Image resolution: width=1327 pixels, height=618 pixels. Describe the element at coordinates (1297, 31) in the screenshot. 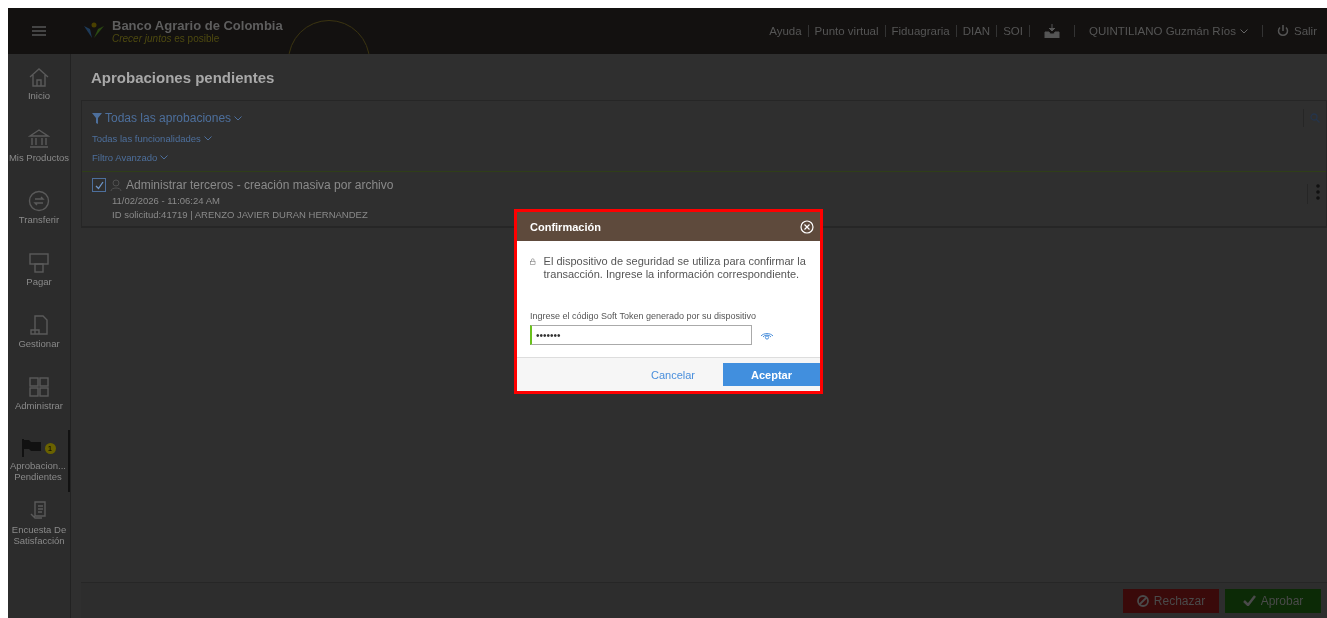

I see `logout-button: Salir` at that location.